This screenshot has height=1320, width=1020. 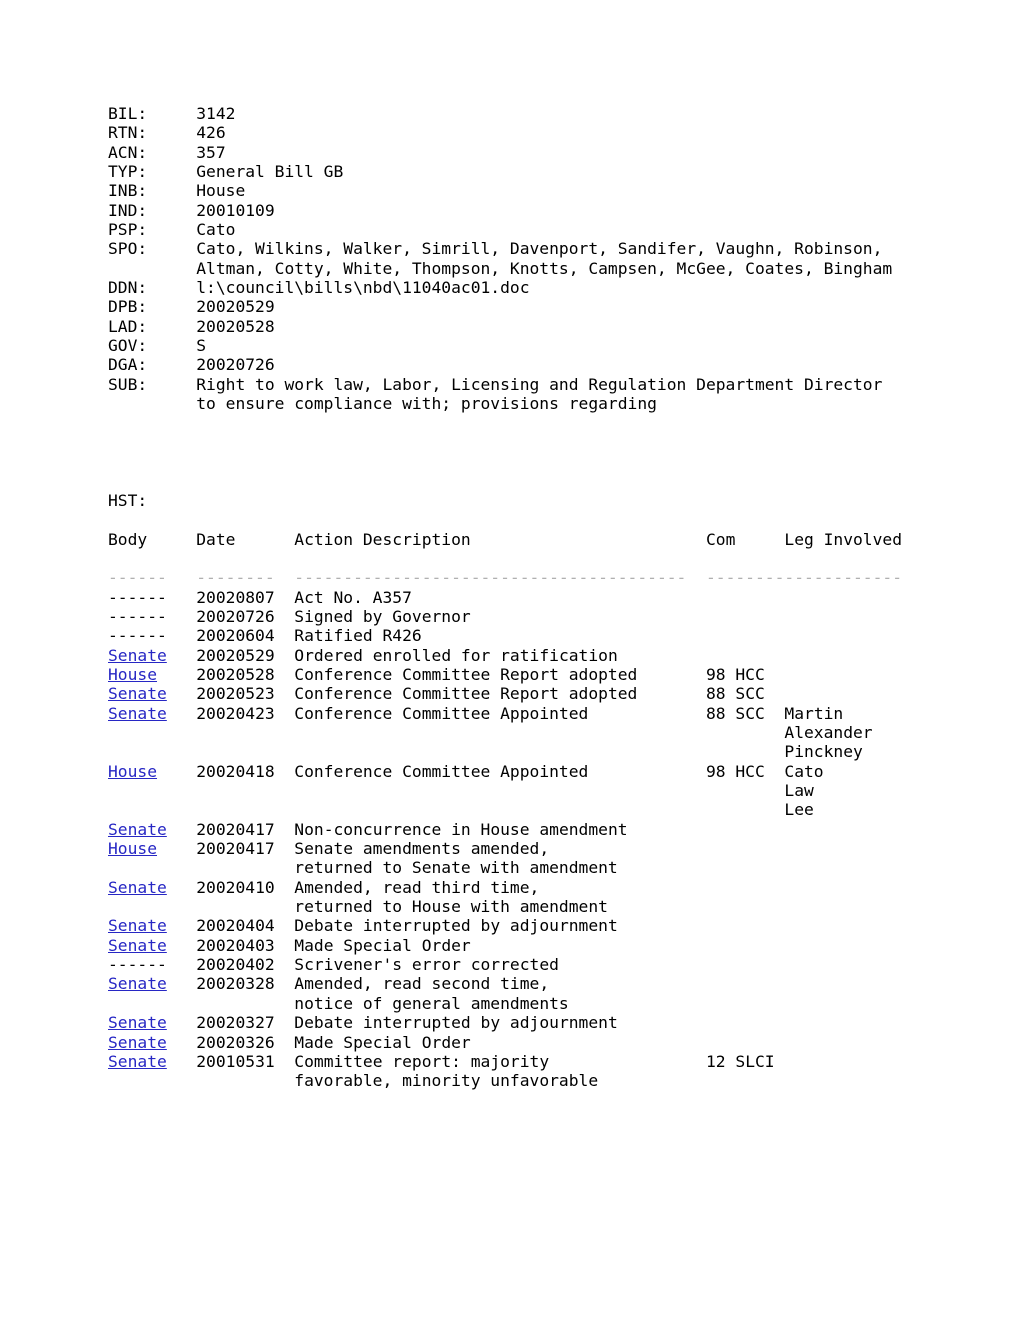 I want to click on date-cell: 20010531, so click(x=245, y=1061).